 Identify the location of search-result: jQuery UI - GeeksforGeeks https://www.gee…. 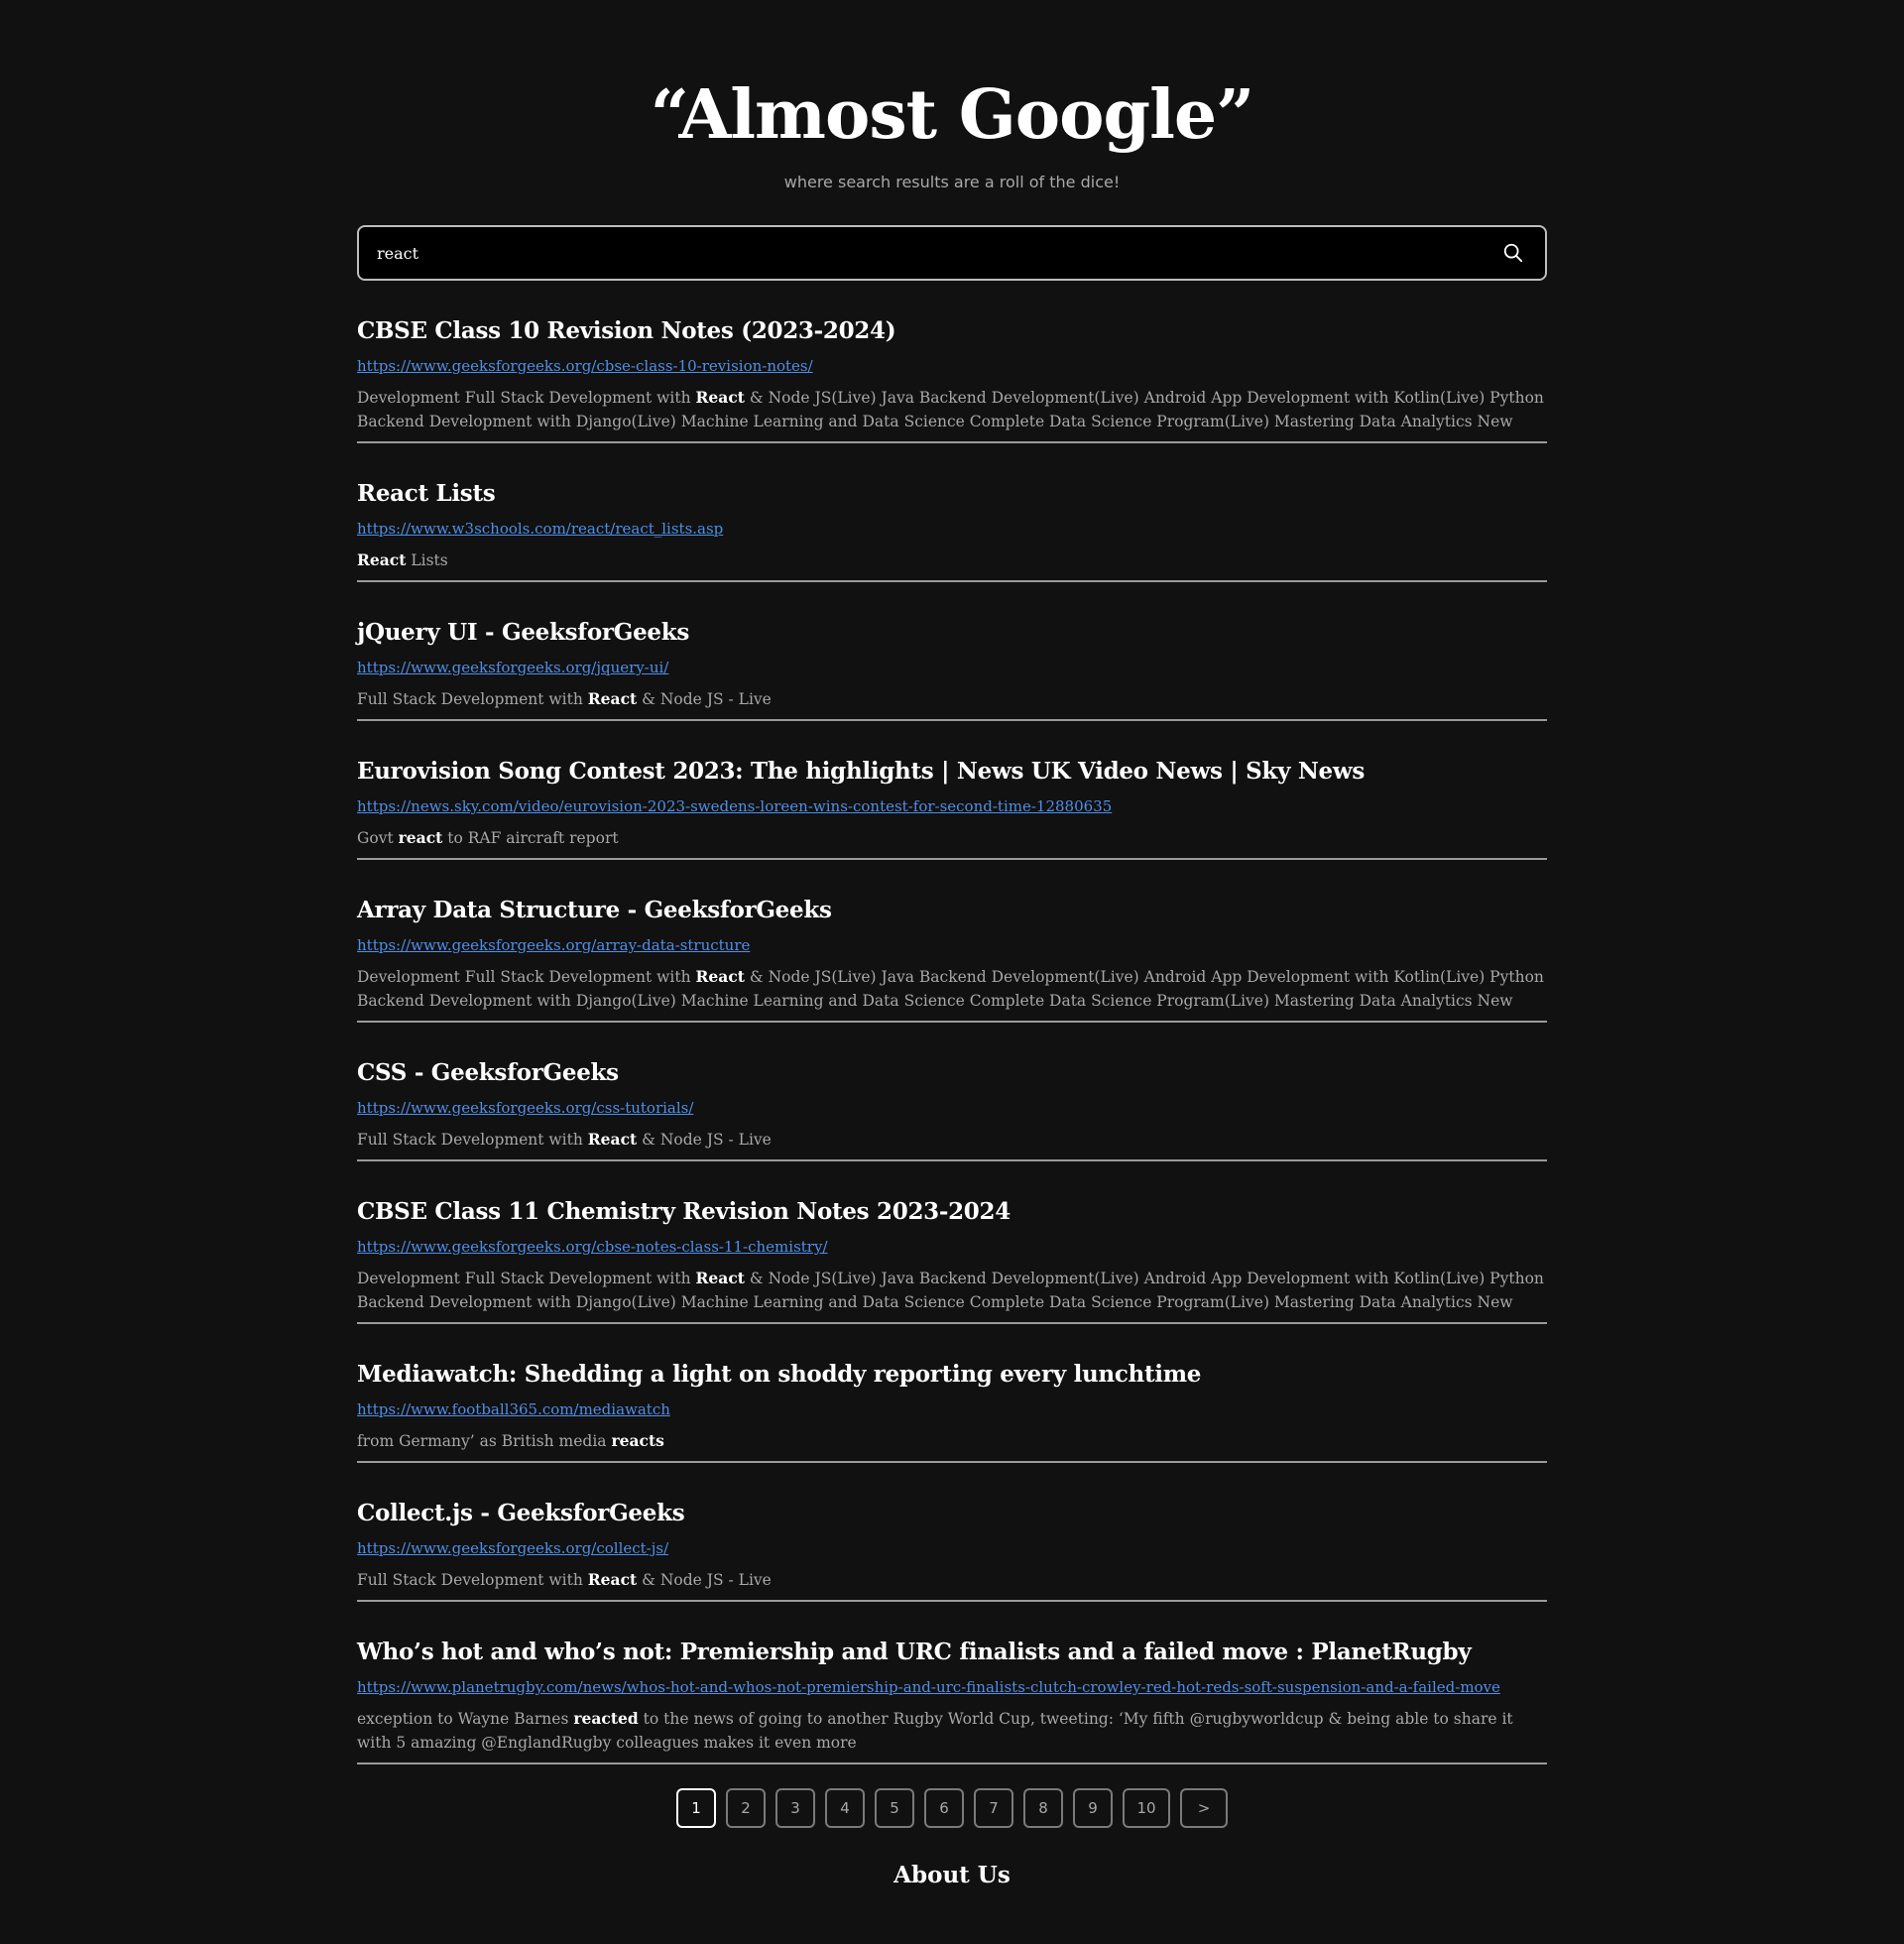
(952, 669).